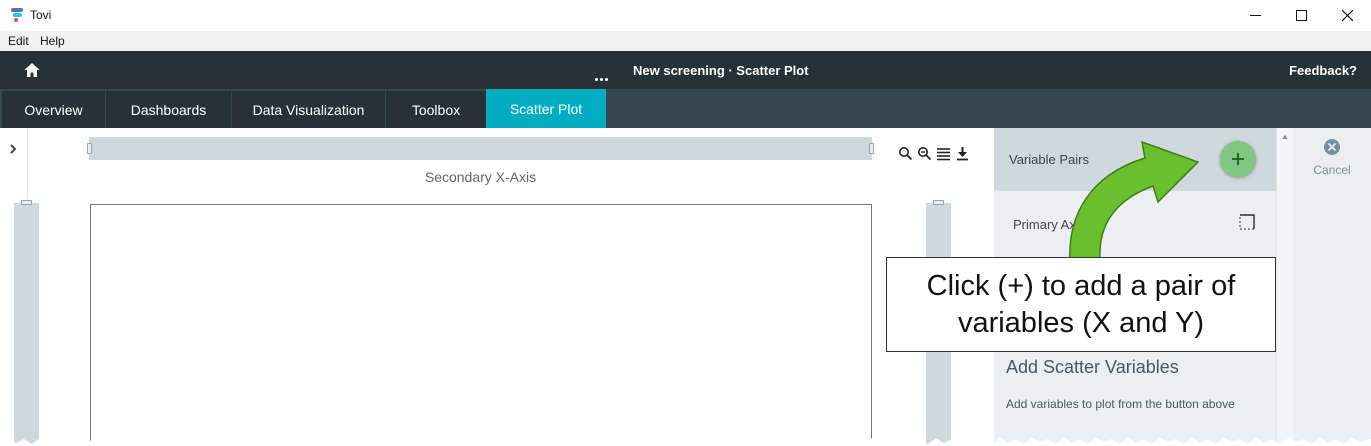  I want to click on torn-edge, so click(685, 442).